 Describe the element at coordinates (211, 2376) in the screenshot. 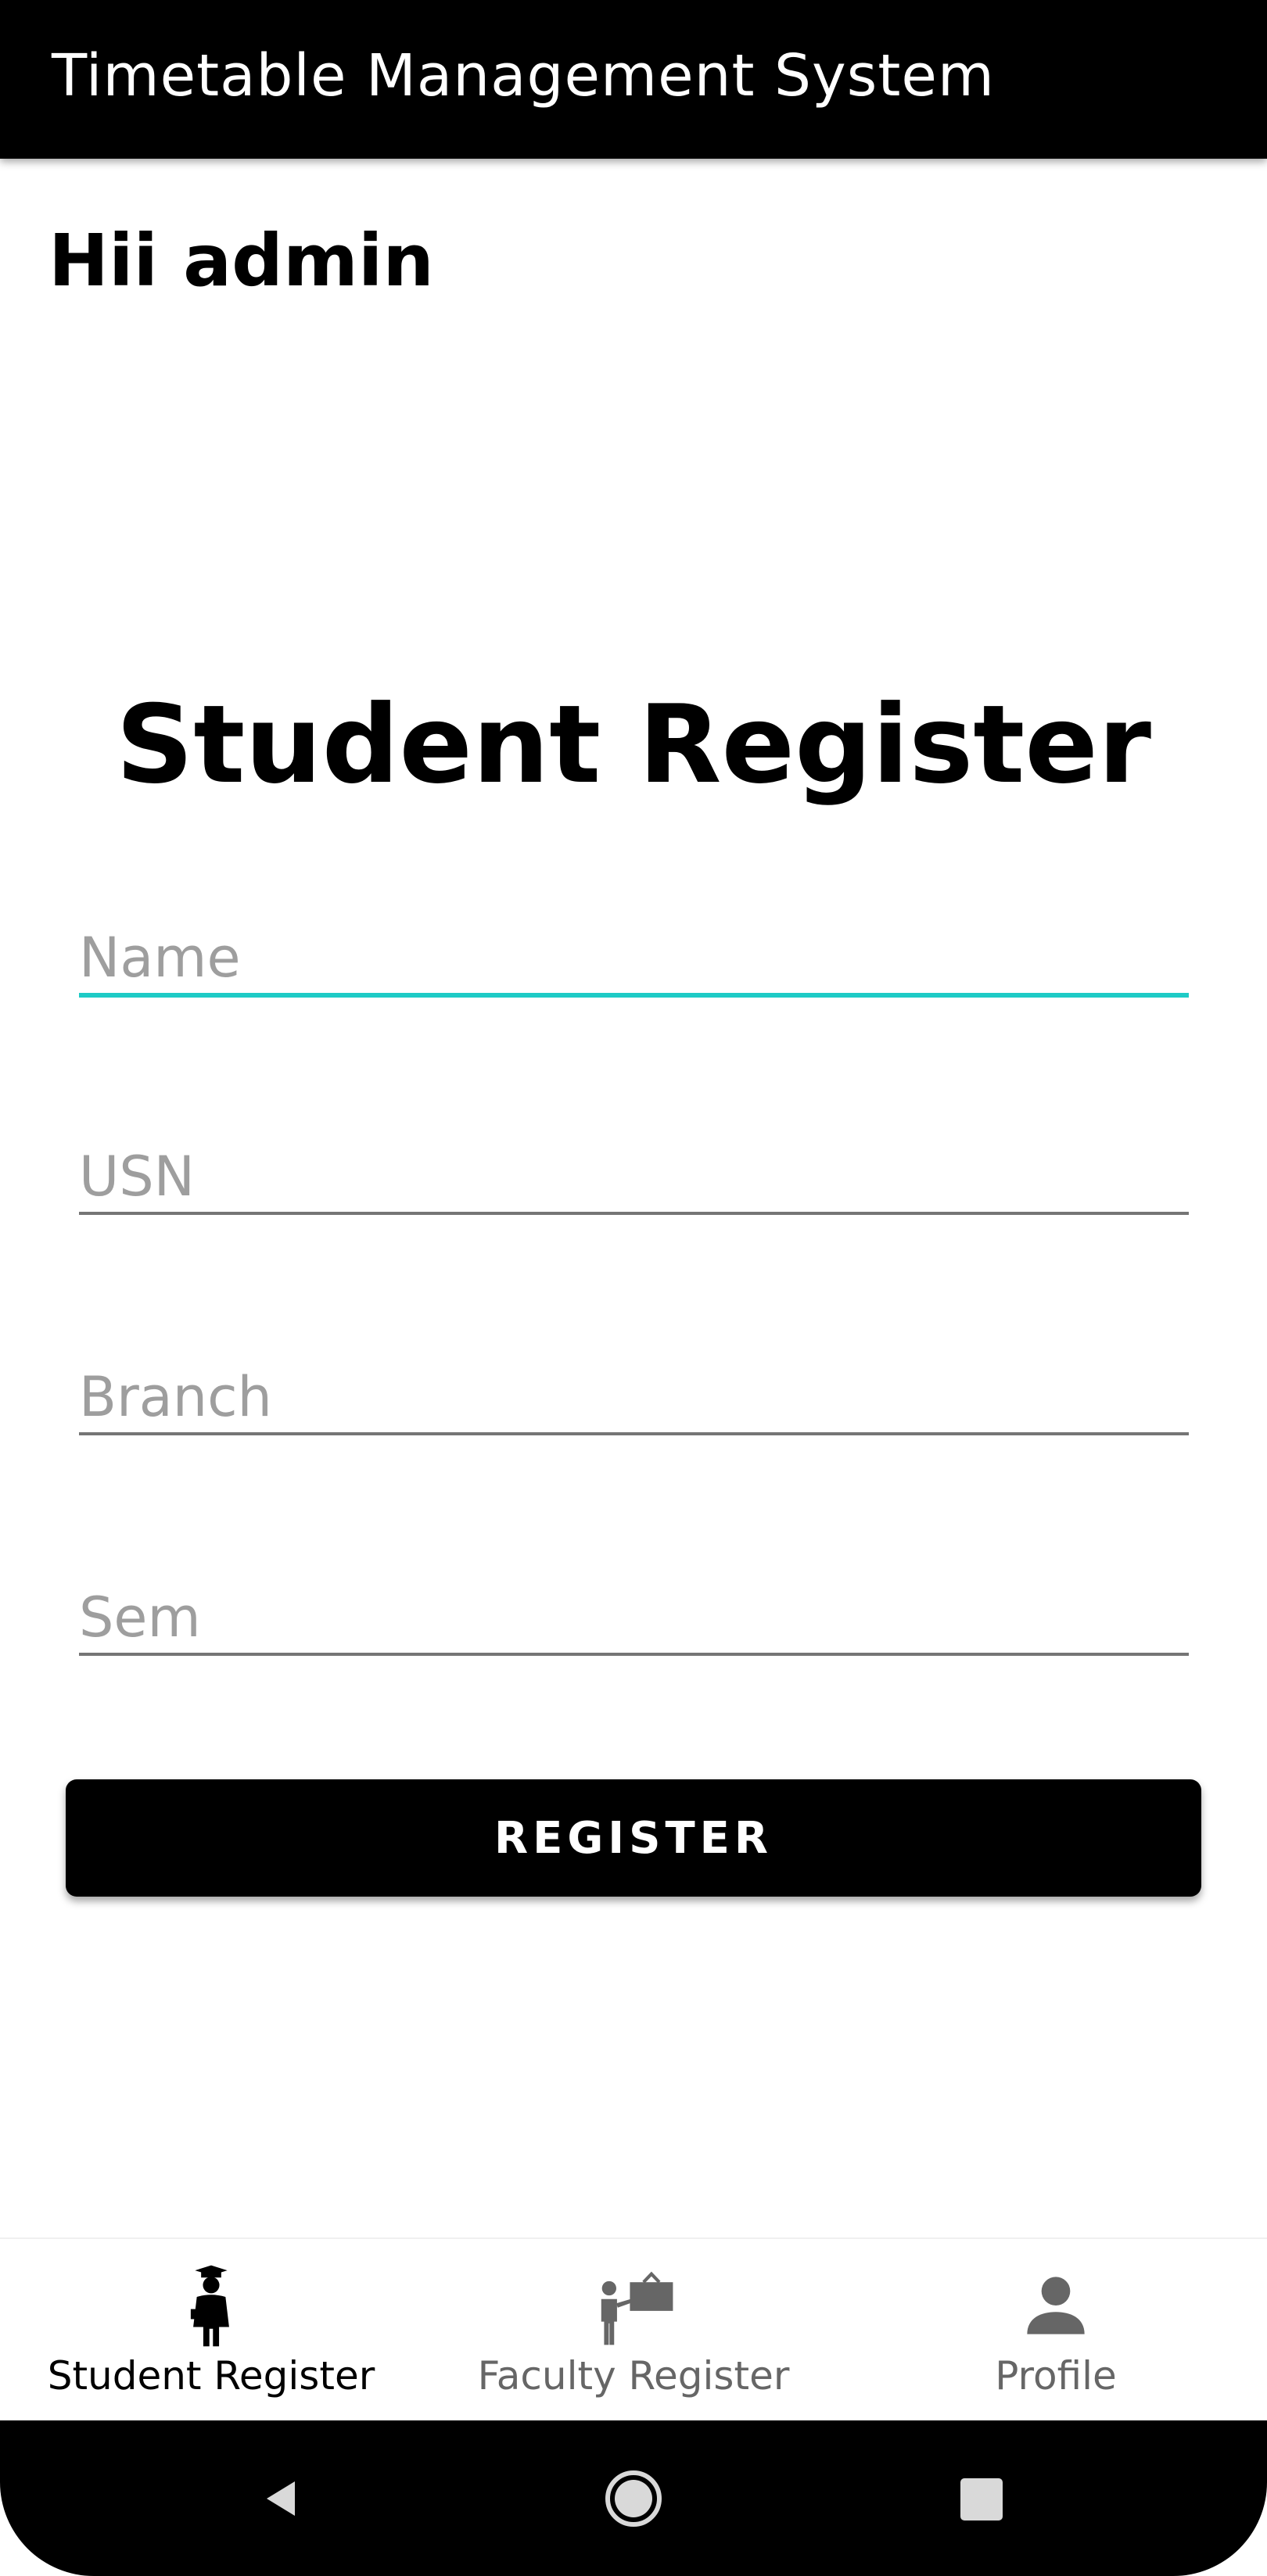

I see `nav-label-student-register: Student Register` at that location.